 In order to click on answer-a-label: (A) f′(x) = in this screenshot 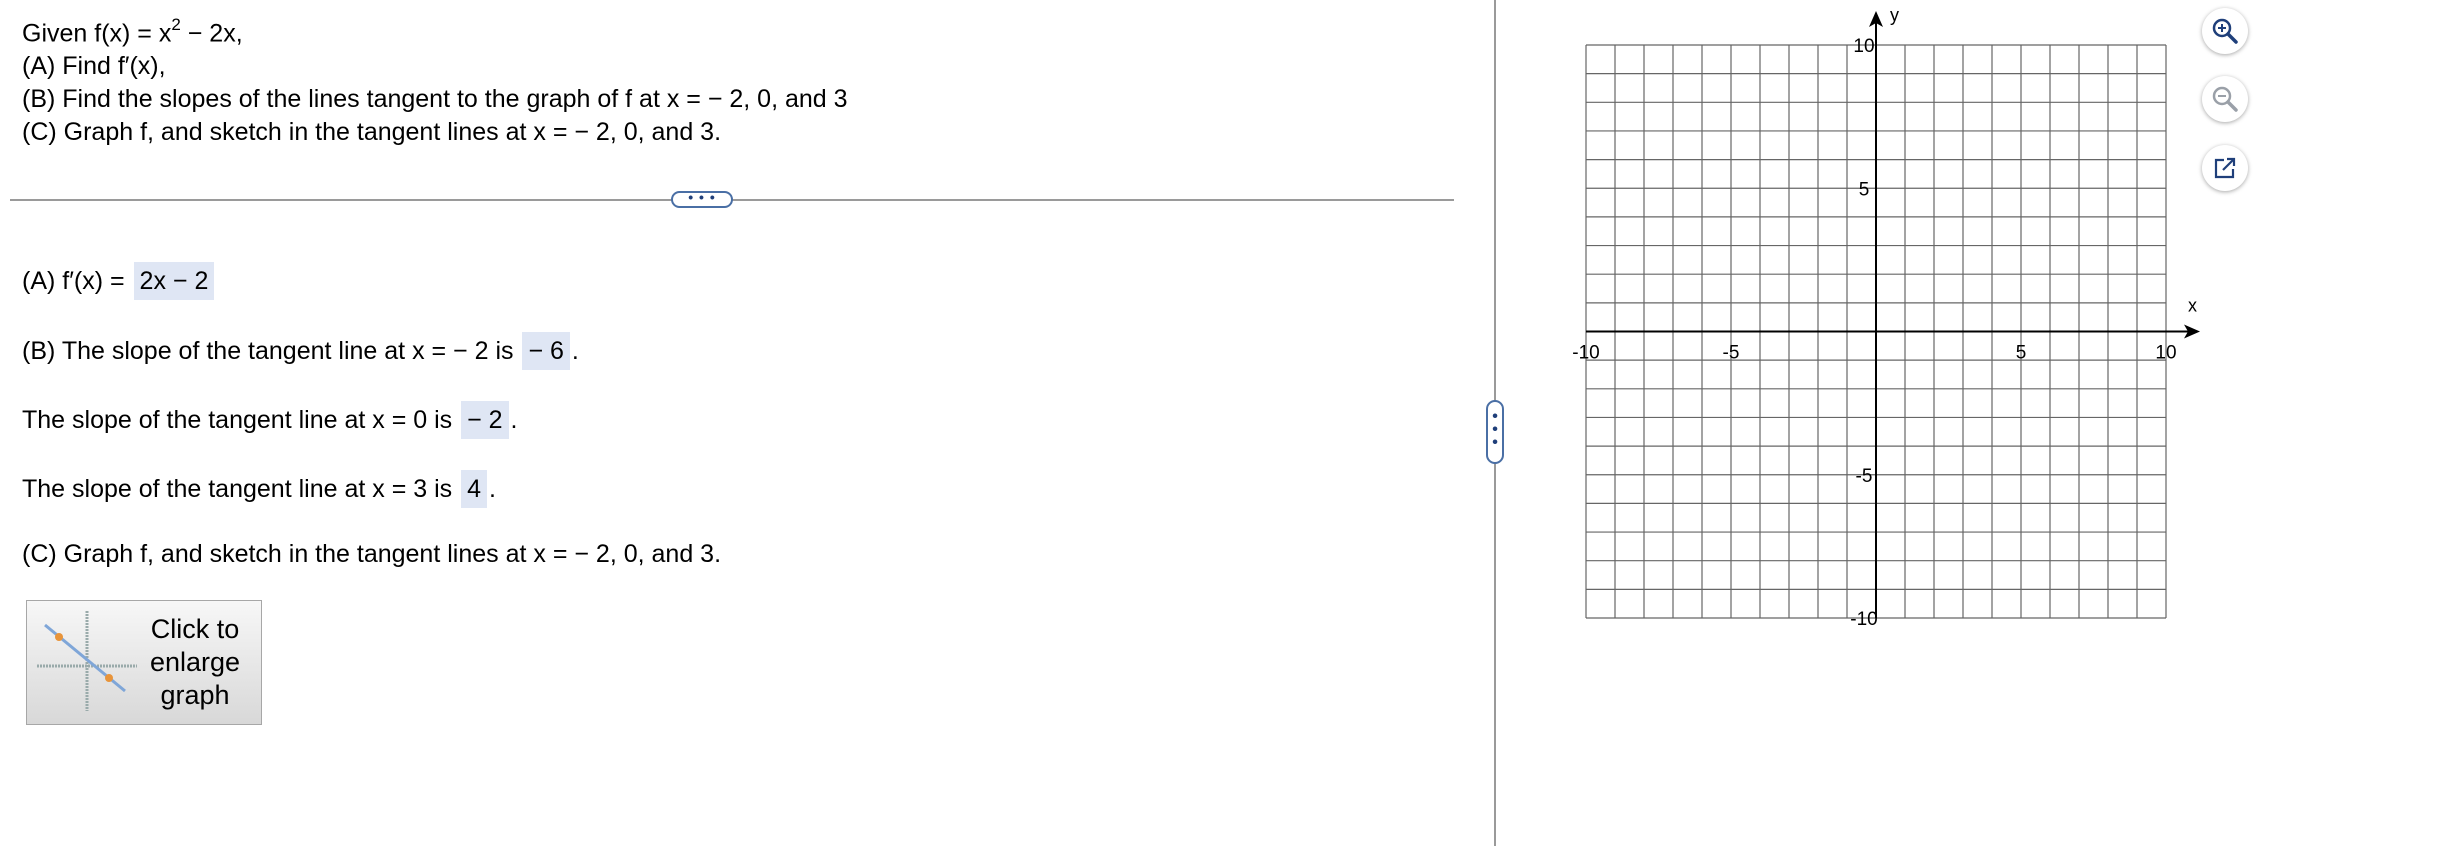, I will do `click(77, 281)`.